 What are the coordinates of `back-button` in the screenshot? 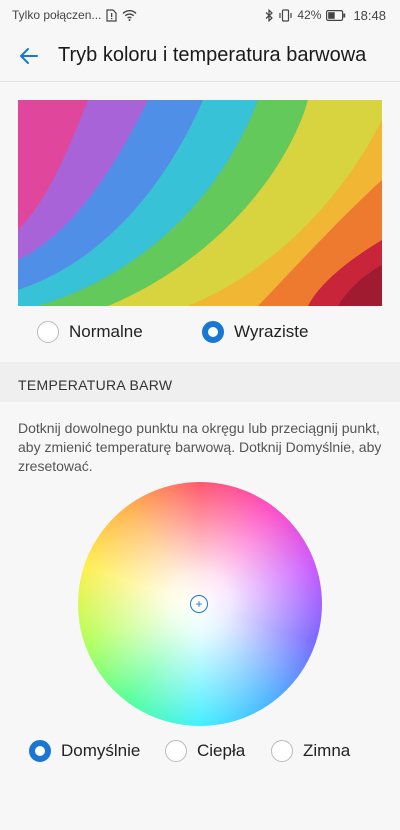 It's located at (29, 56).